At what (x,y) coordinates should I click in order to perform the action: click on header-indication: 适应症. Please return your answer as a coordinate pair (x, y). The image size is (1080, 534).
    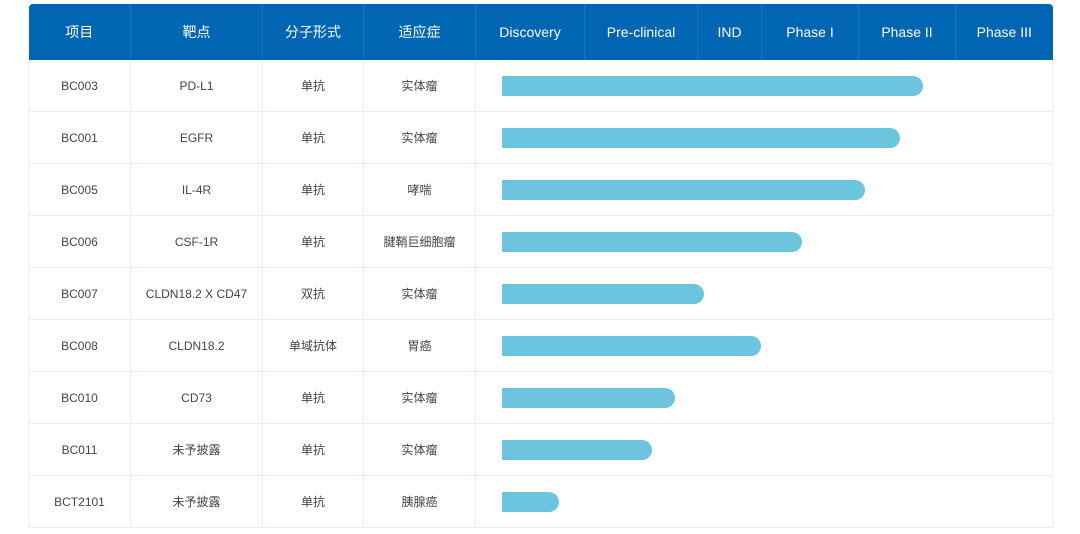
    Looking at the image, I should click on (419, 32).